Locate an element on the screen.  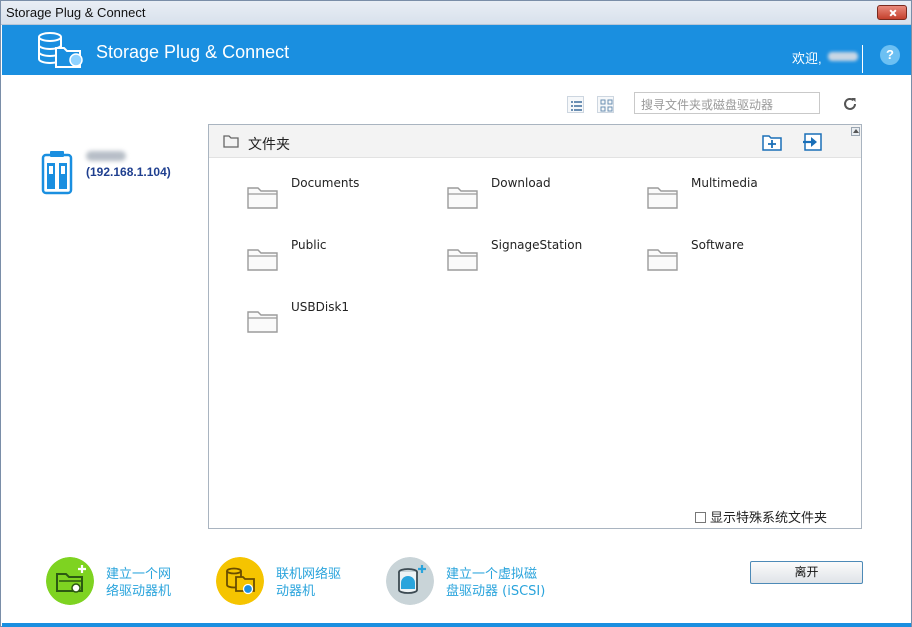
folder-item: Public is located at coordinates (342, 258).